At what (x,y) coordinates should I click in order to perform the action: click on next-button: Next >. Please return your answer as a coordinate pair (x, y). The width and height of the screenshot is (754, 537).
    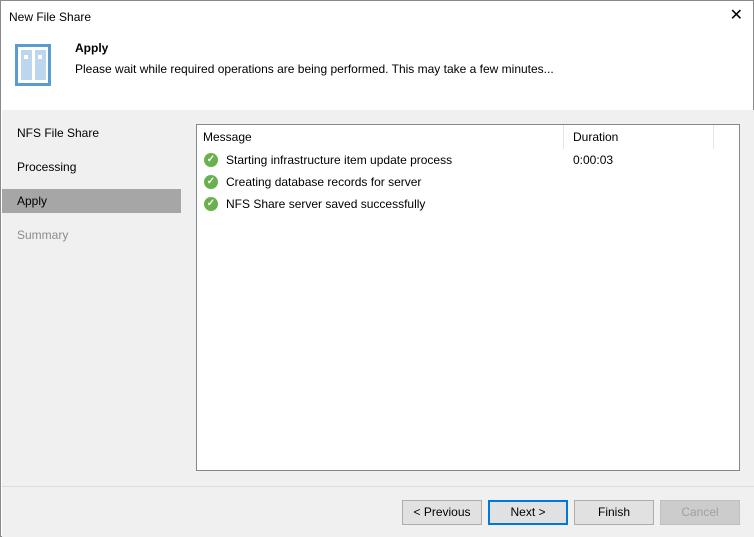
    Looking at the image, I should click on (528, 512).